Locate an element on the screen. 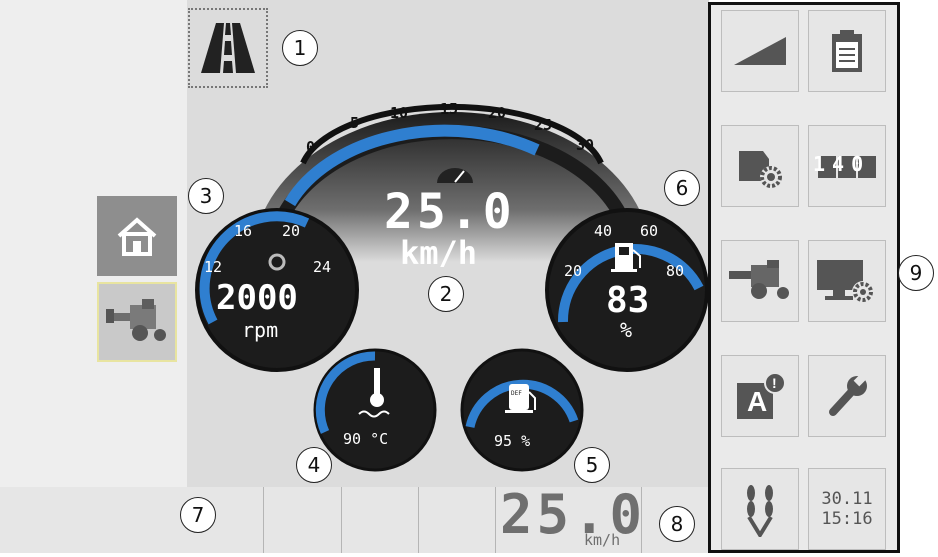 This screenshot has height=557, width=938. status-cell-left is located at coordinates (94, 520).